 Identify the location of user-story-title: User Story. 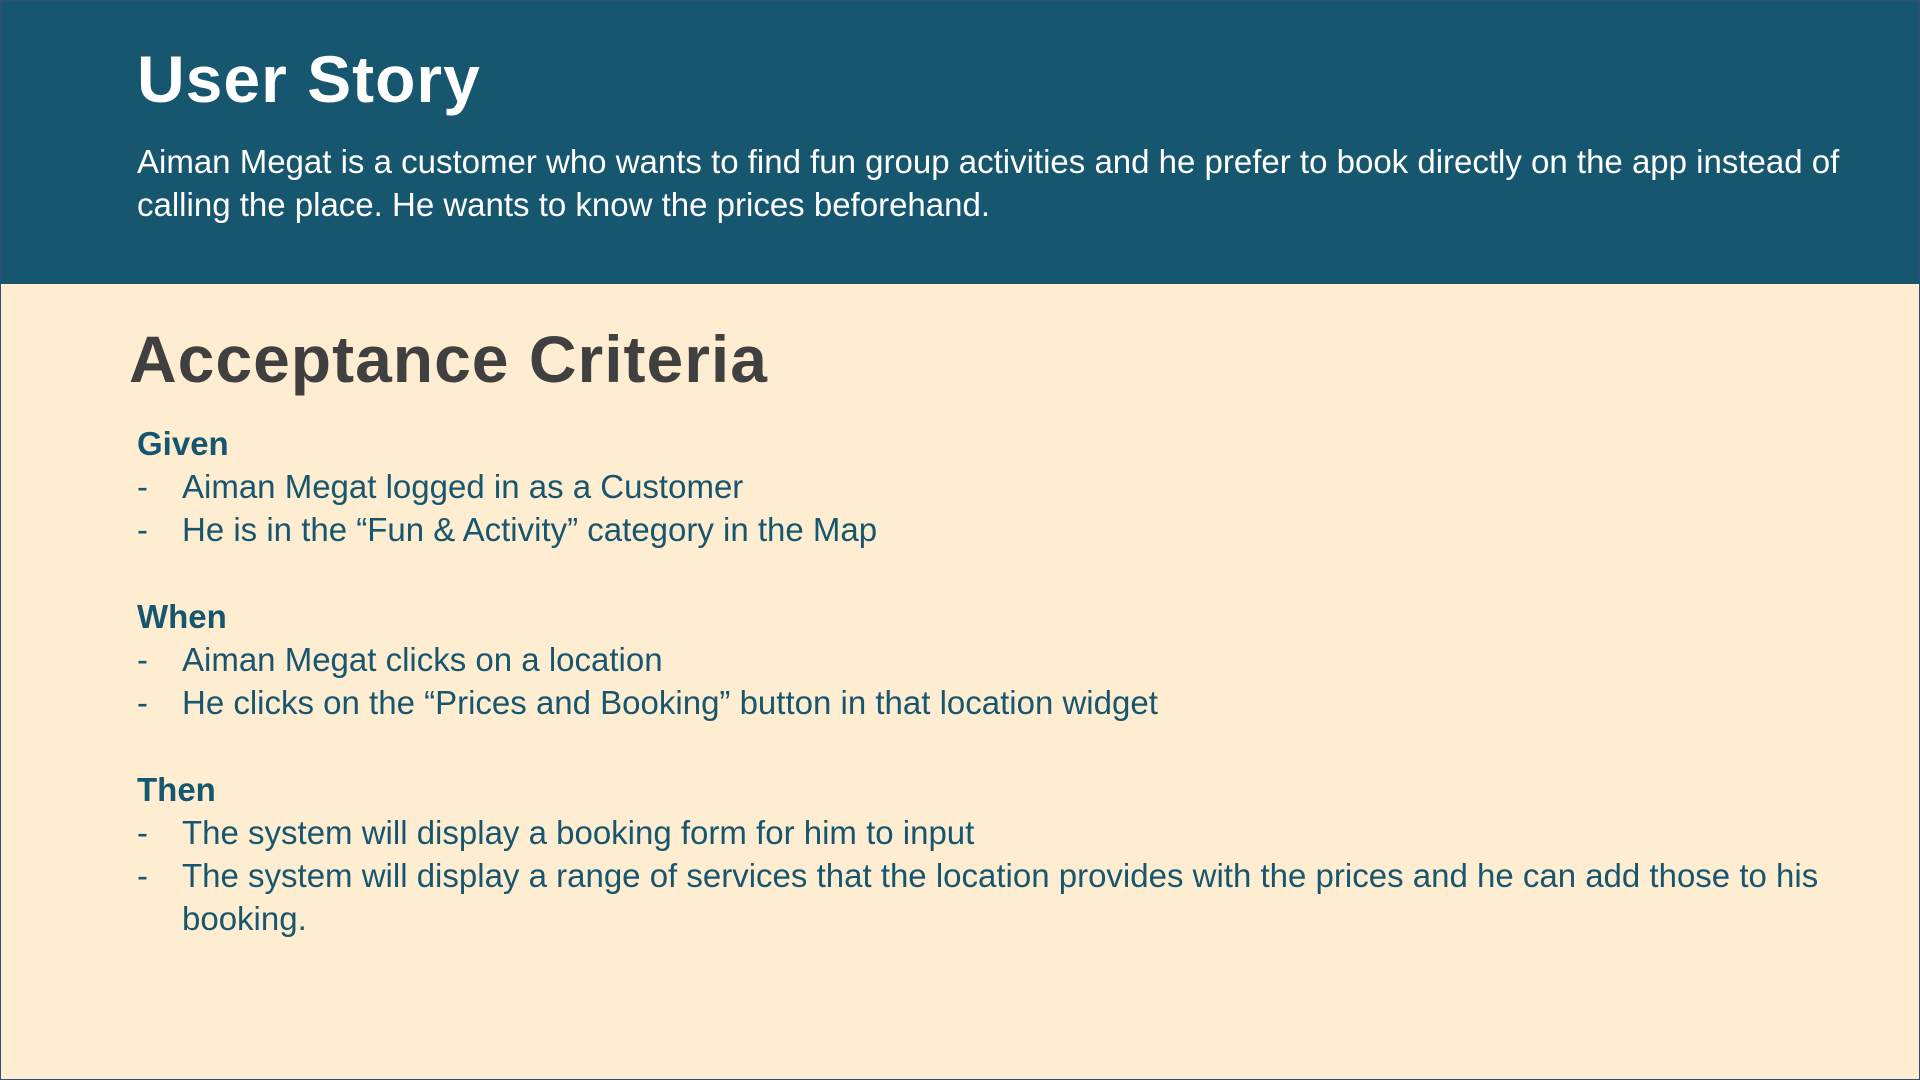
(309, 79).